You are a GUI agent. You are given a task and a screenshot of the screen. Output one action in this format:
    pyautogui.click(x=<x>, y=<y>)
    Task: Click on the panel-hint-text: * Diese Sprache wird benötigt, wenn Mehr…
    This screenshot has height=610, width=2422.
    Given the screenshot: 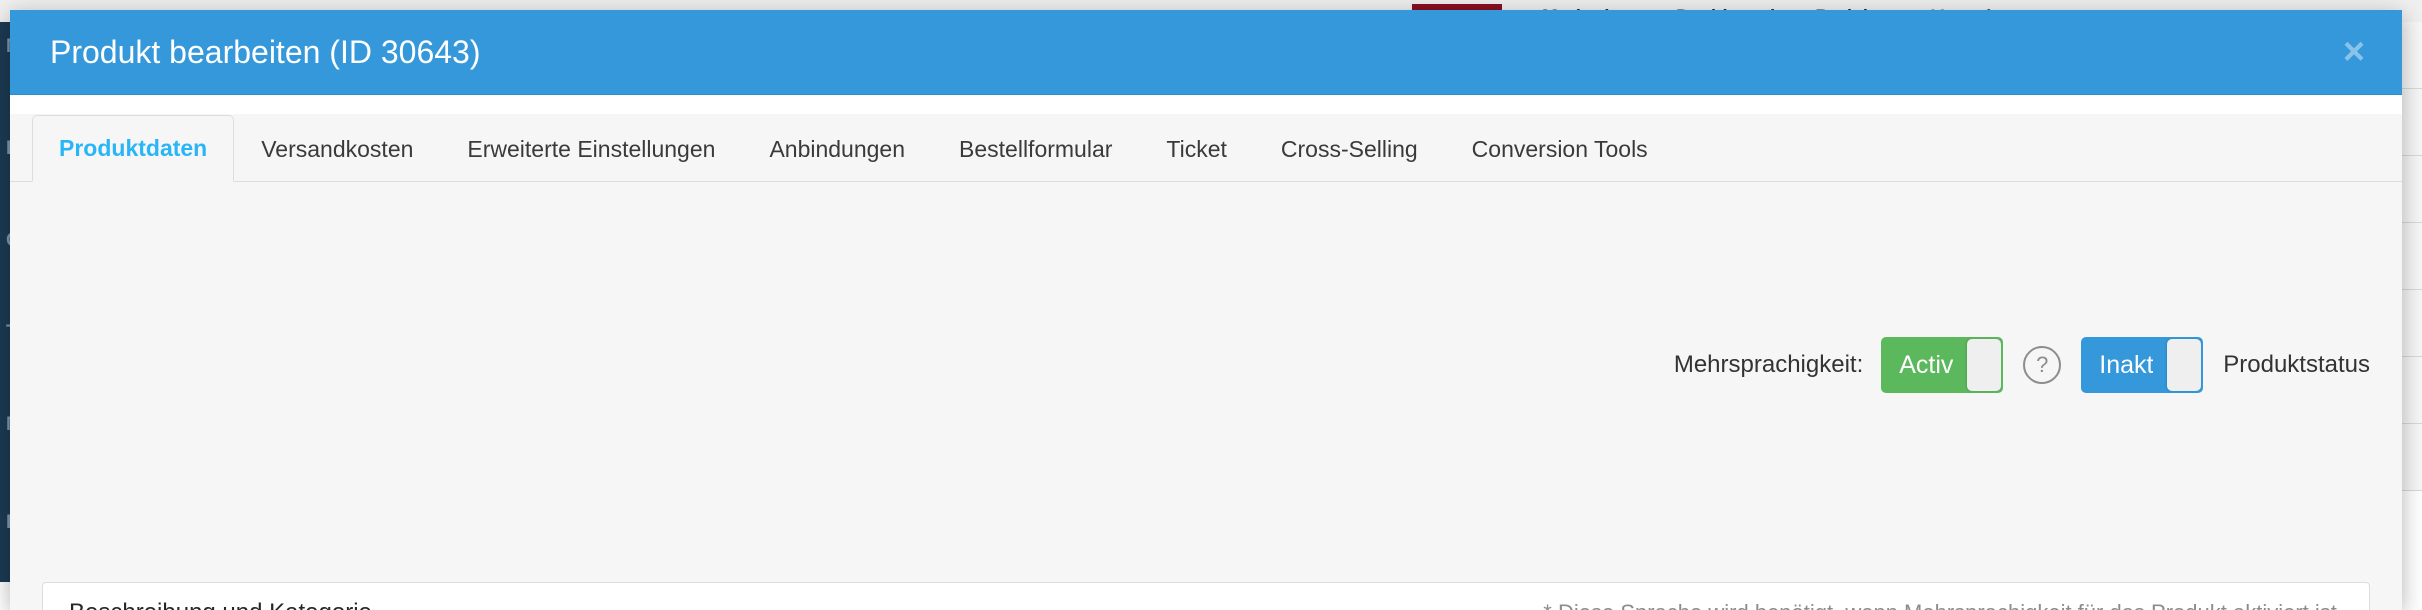 What is the action you would take?
    pyautogui.click(x=1943, y=605)
    